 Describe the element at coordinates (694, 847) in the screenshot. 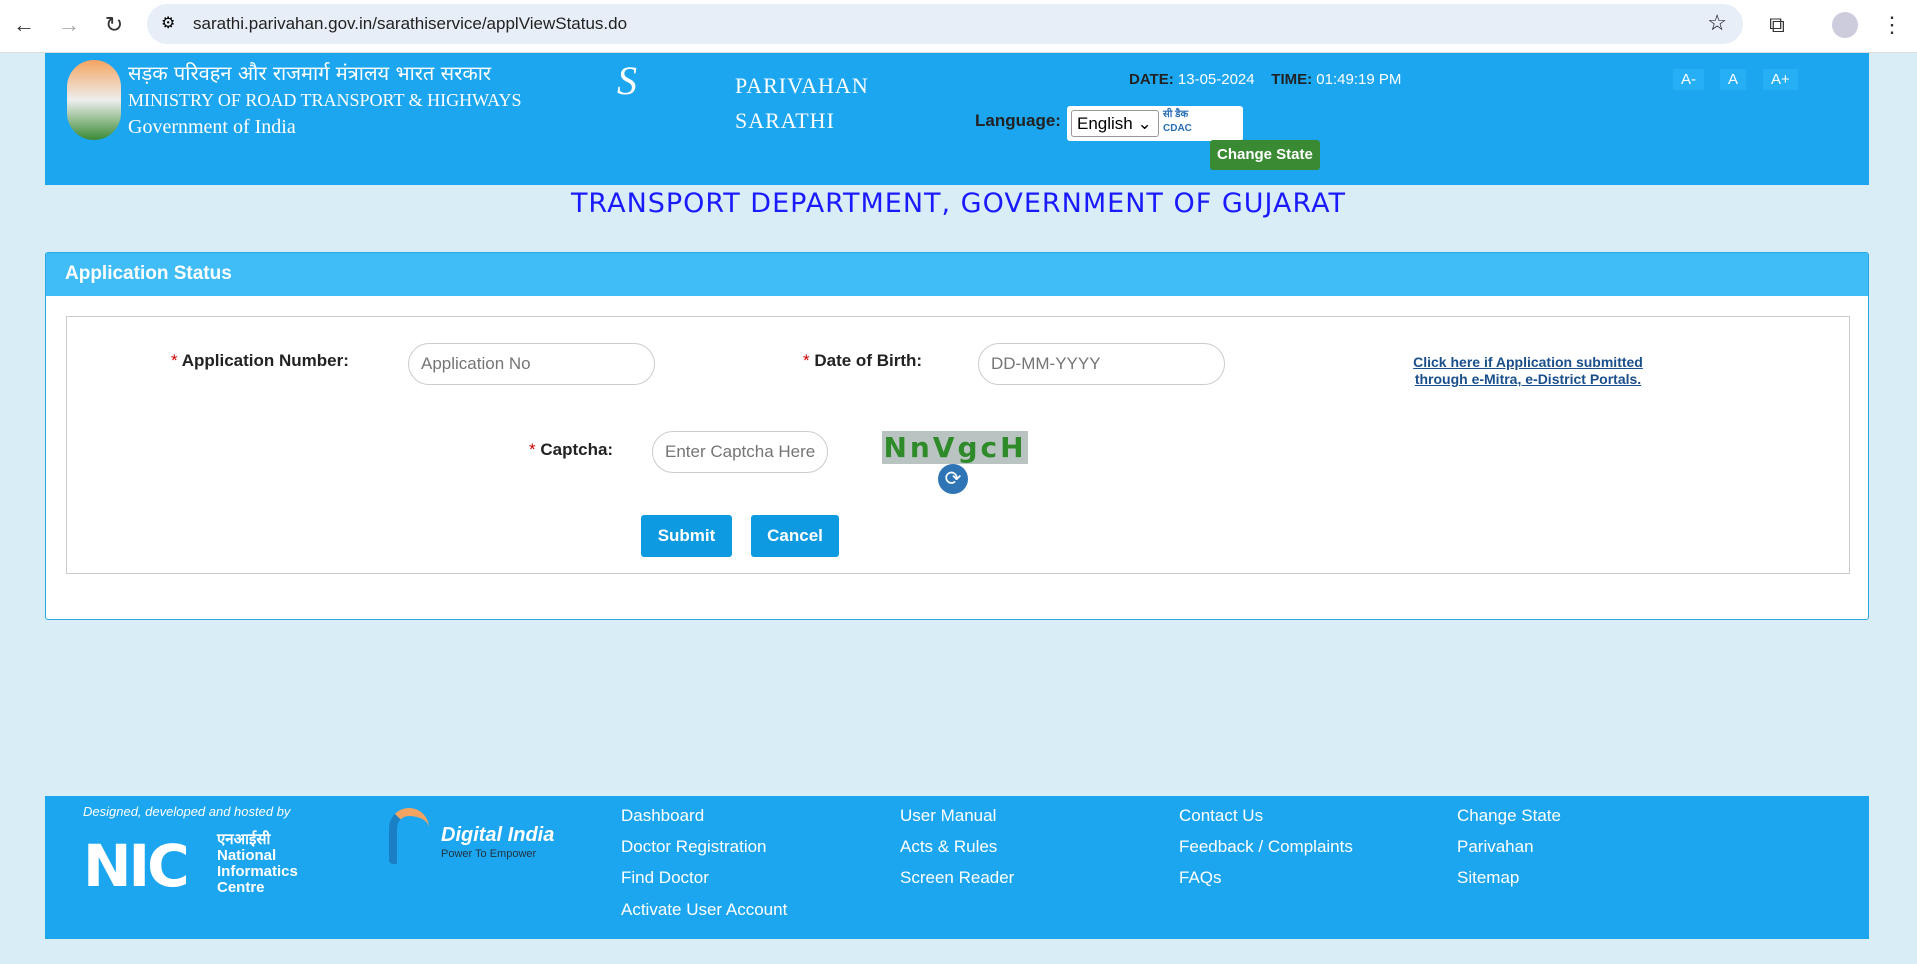

I see `footer-link: Doctor Registration` at that location.